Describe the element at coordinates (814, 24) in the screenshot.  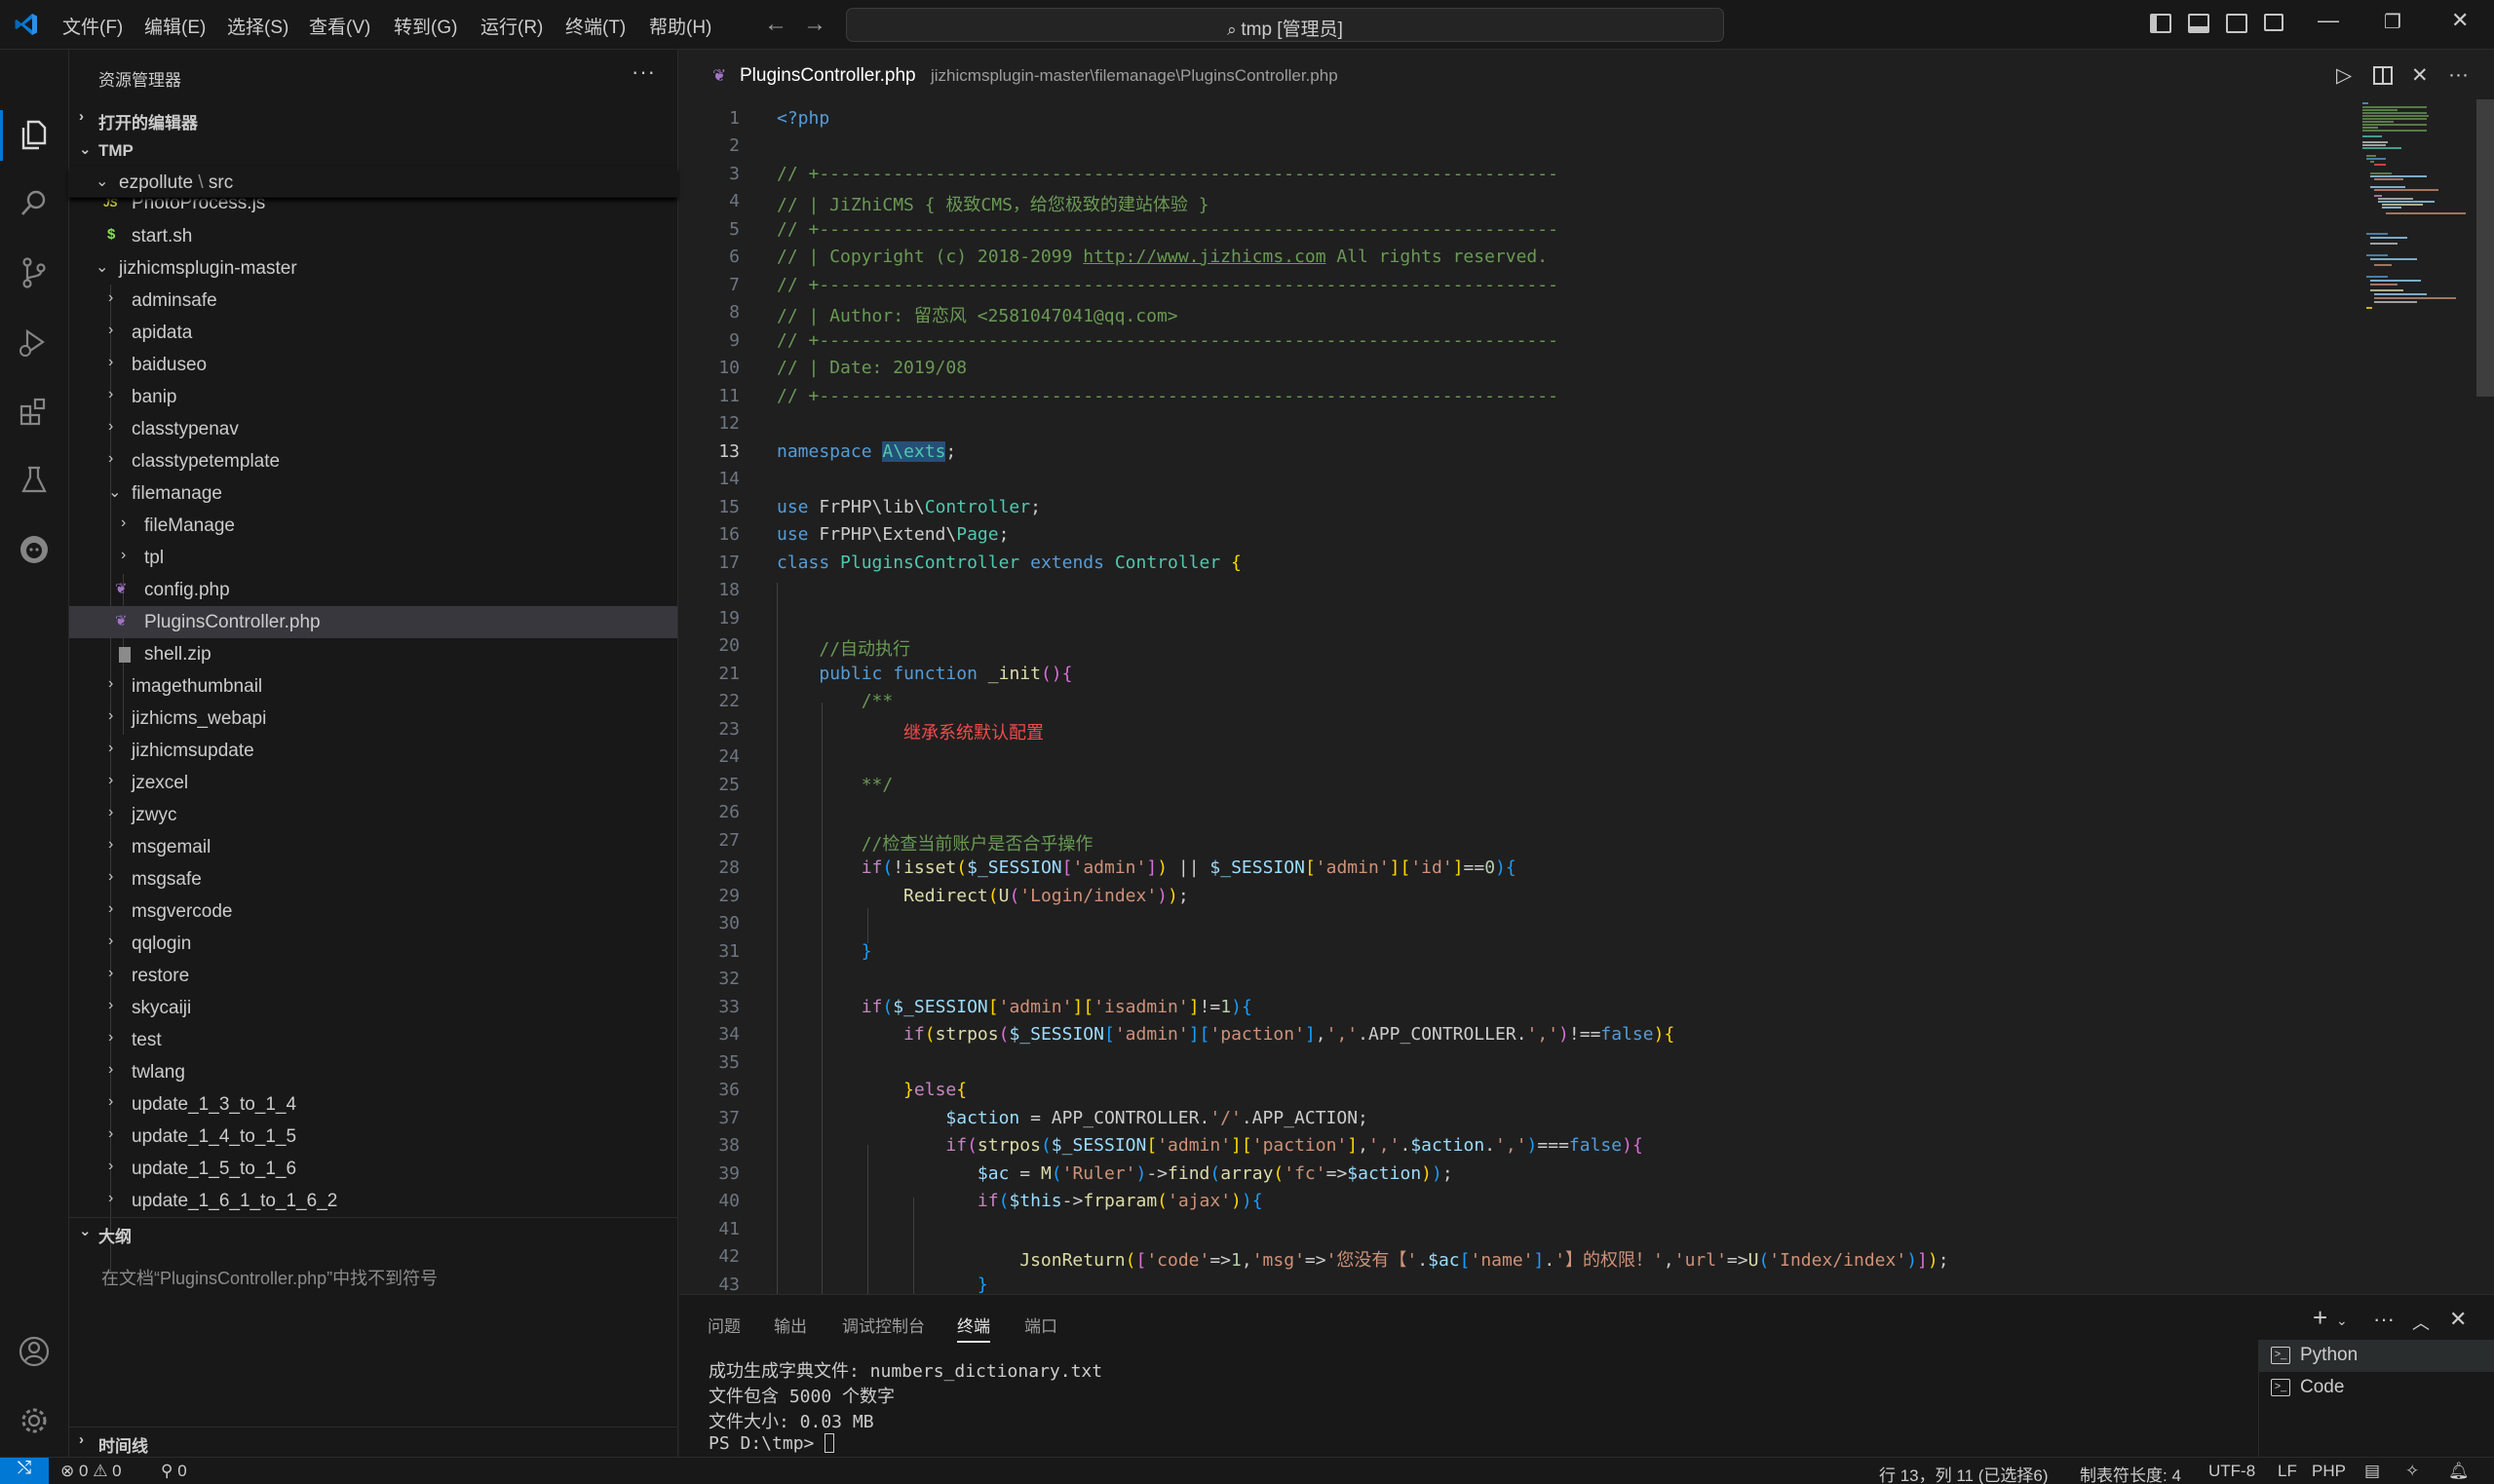
I see `forward-arrow-icon: →` at that location.